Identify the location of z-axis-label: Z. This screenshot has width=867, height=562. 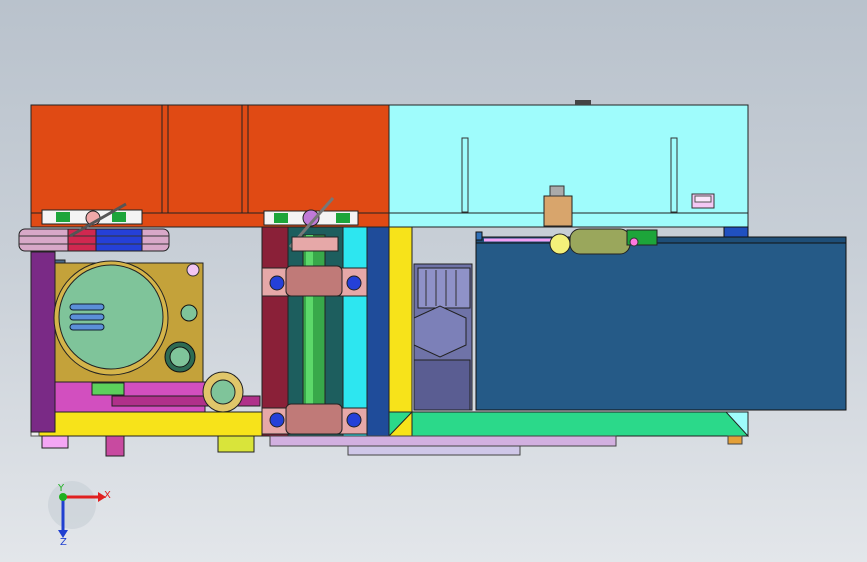
(63, 542).